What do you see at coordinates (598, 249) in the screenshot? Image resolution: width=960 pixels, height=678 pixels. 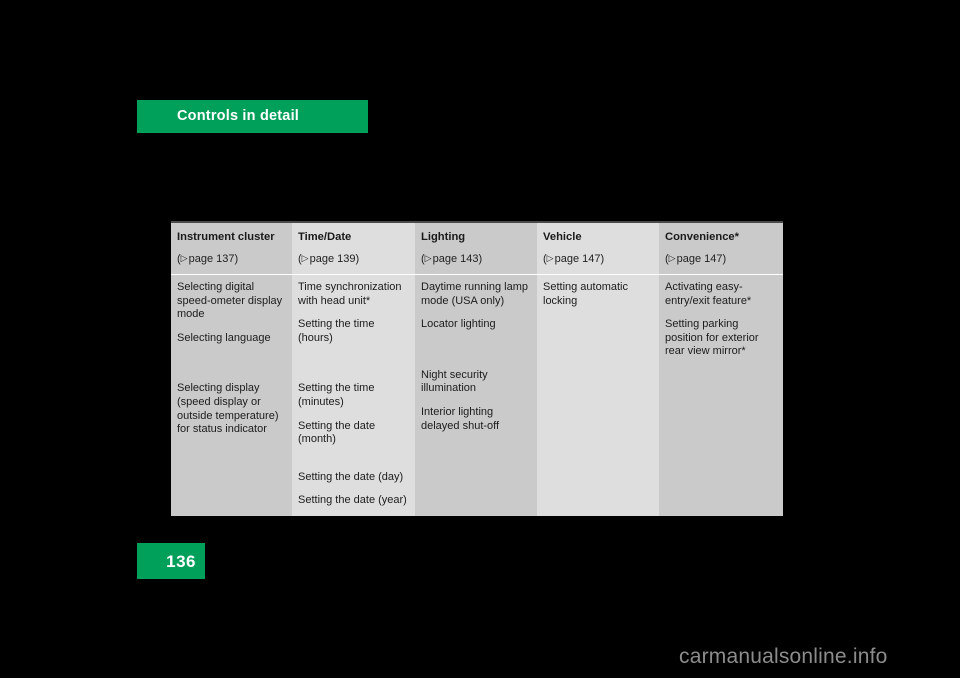 I see `table-header-cell-vehicle: Vehicle (▷page 147)` at bounding box center [598, 249].